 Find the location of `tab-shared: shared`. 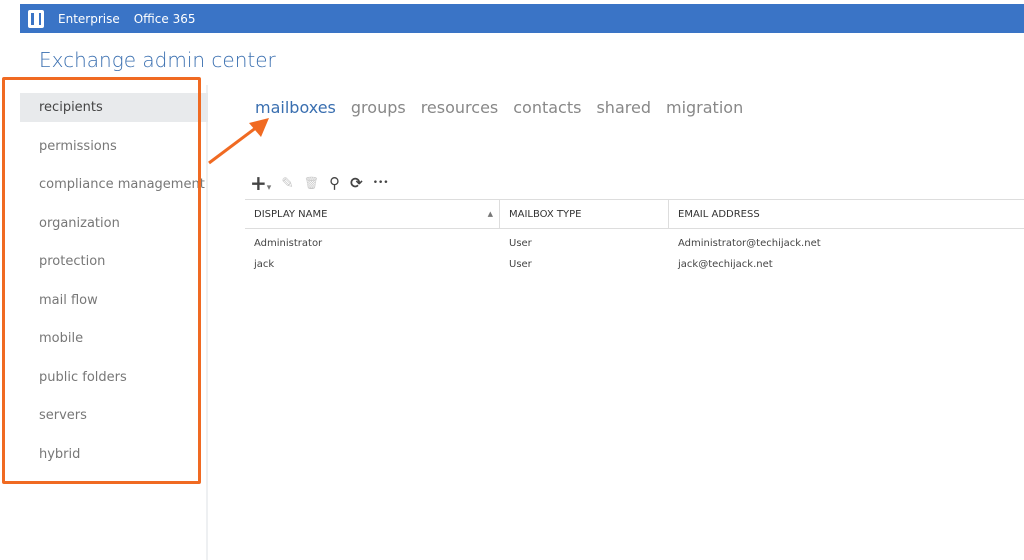

tab-shared: shared is located at coordinates (623, 107).